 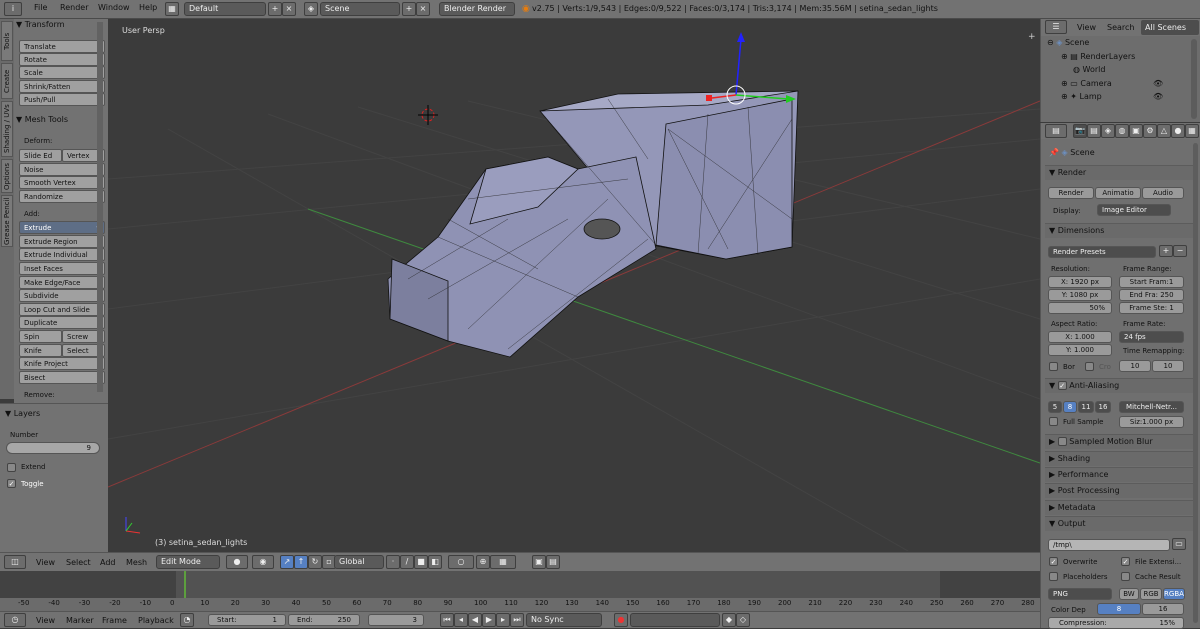 What do you see at coordinates (1119, 230) in the screenshot?
I see `dimensions-panel-header: ▼ Dimensions` at bounding box center [1119, 230].